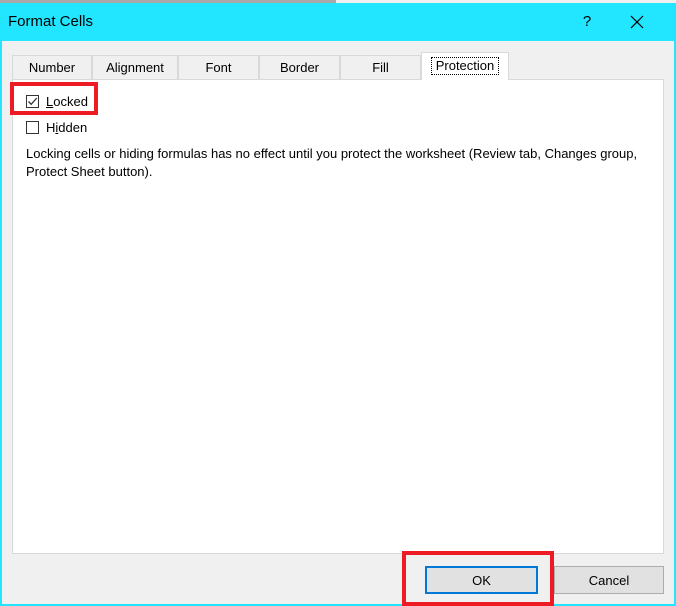  I want to click on tab-alignment: Alignment, so click(135, 67).